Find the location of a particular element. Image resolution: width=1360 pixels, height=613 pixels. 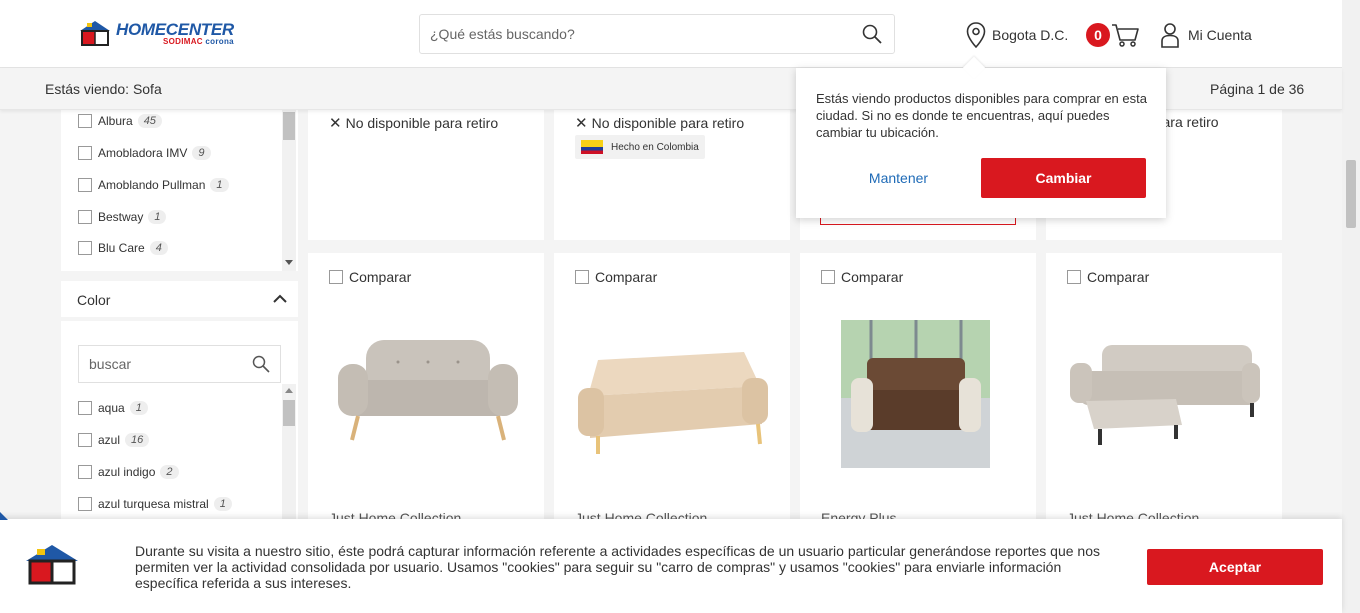

brand-filter-option: Amoblando Pullman 1 is located at coordinates (153, 185).